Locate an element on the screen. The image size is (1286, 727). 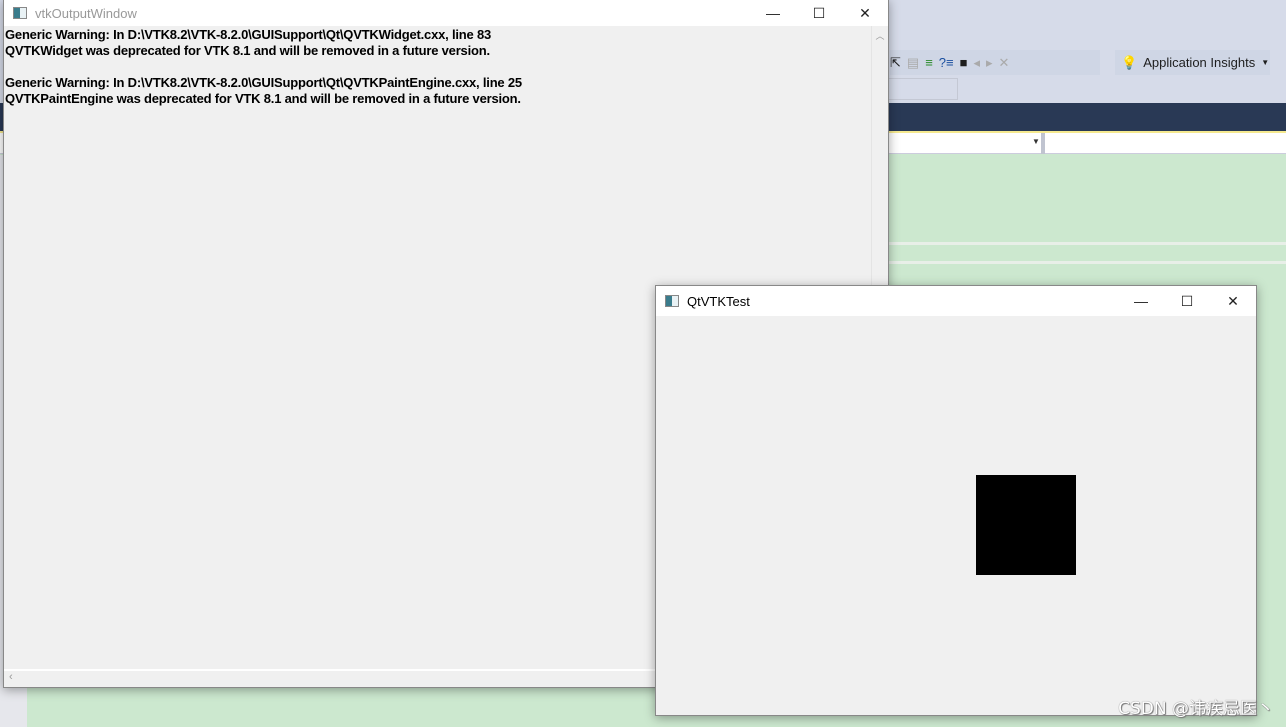
prev-bookmark-icon: ◂ is located at coordinates (976, 63).